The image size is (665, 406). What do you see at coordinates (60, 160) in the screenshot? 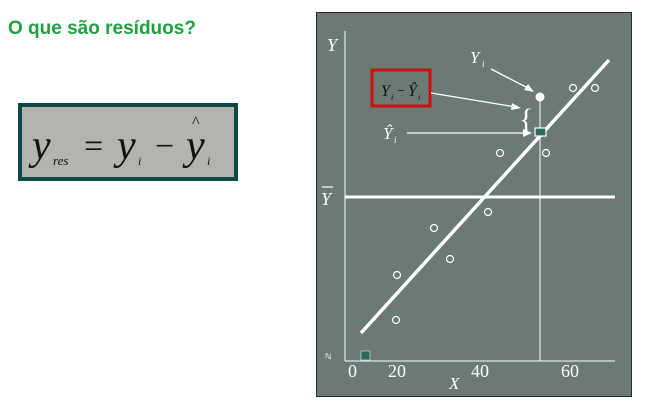
I see `formula-lhs-sub: res` at bounding box center [60, 160].